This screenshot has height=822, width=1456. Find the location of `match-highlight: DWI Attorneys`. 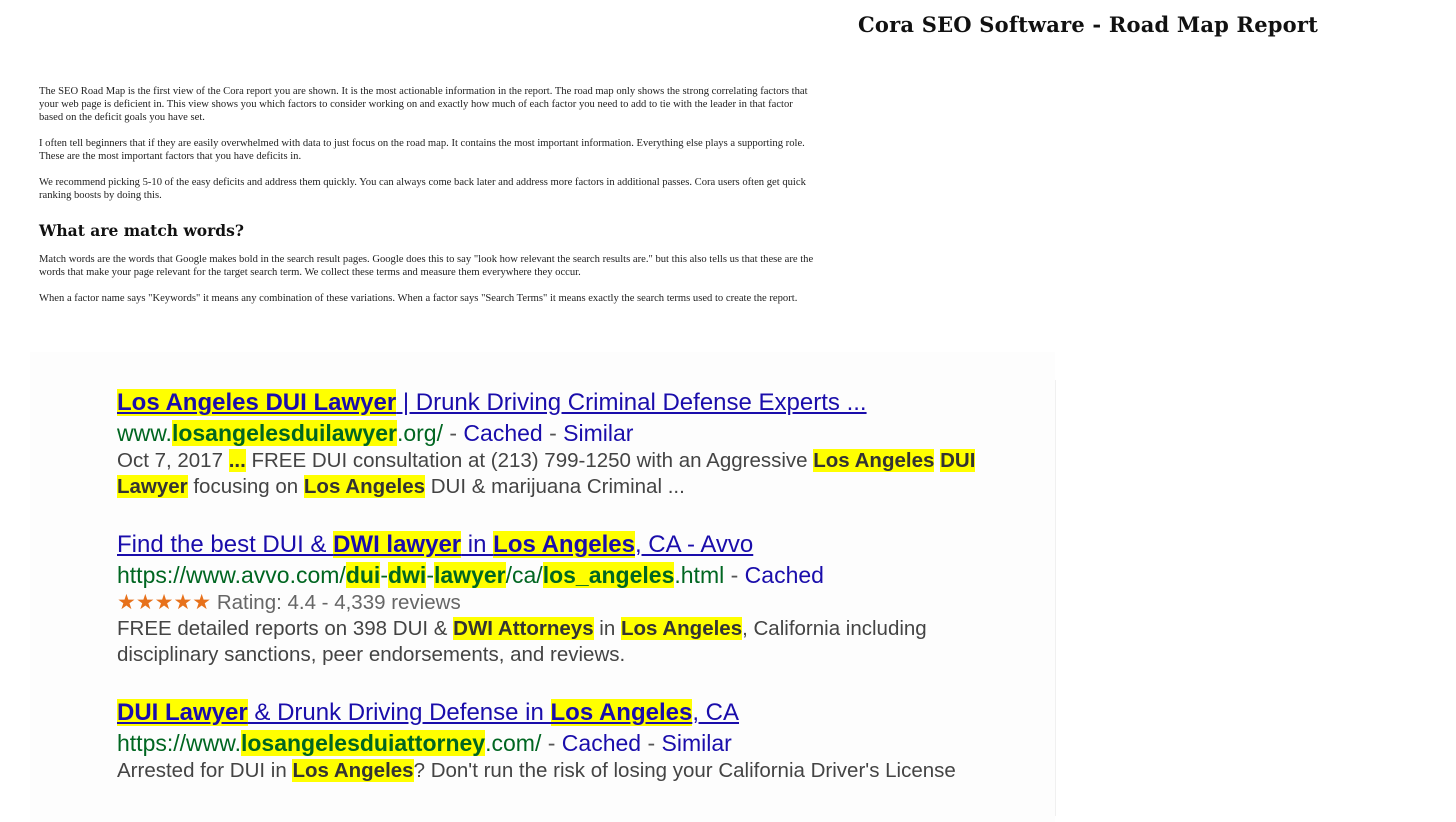

match-highlight: DWI Attorneys is located at coordinates (523, 628).